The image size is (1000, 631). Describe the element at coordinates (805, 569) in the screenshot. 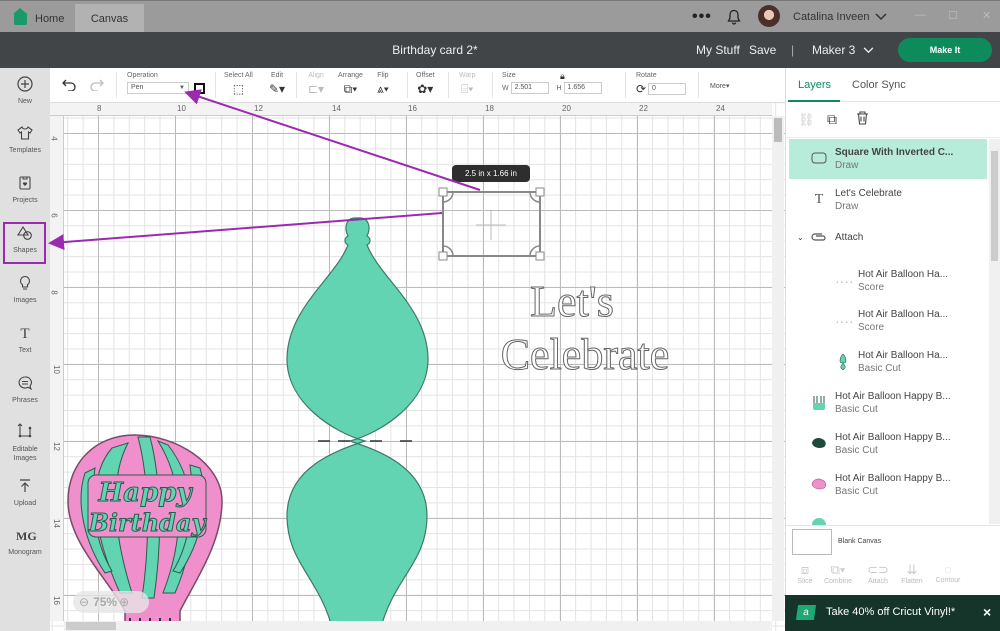

I see `slice-icon: ⧈` at that location.